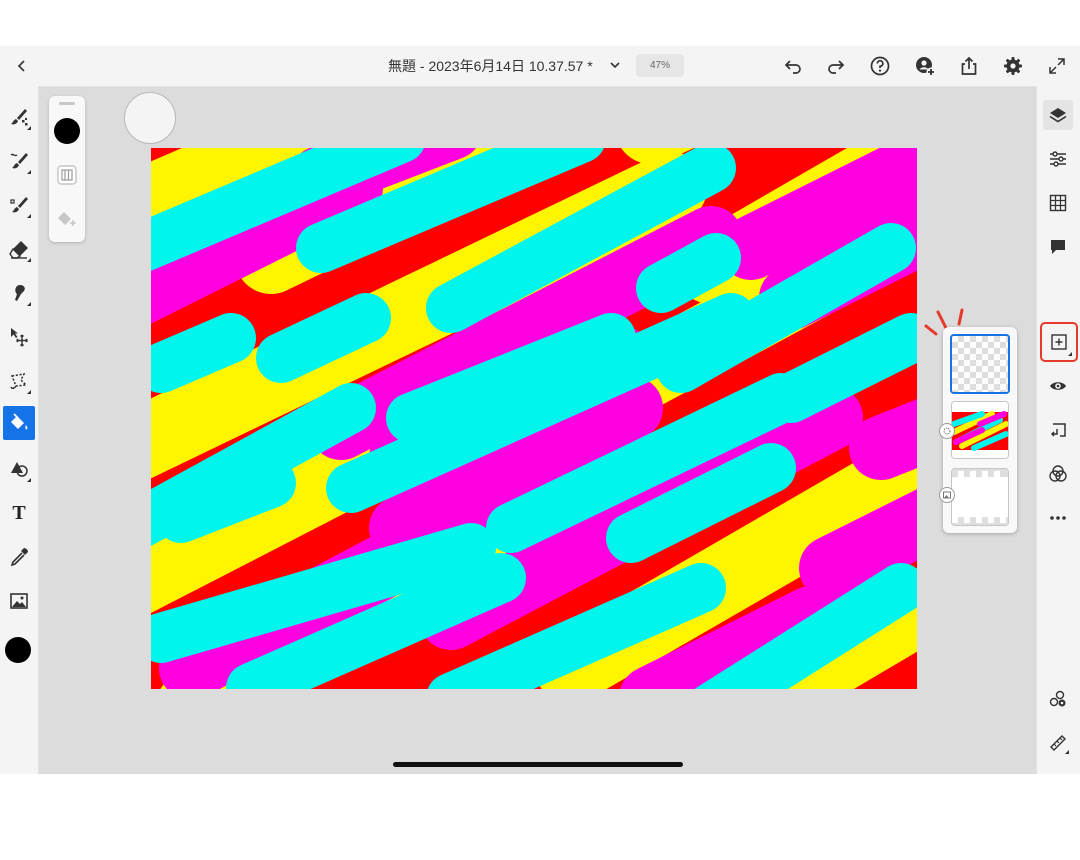 Image resolution: width=1080 pixels, height=860 pixels. I want to click on tool-smudge, so click(19, 293).